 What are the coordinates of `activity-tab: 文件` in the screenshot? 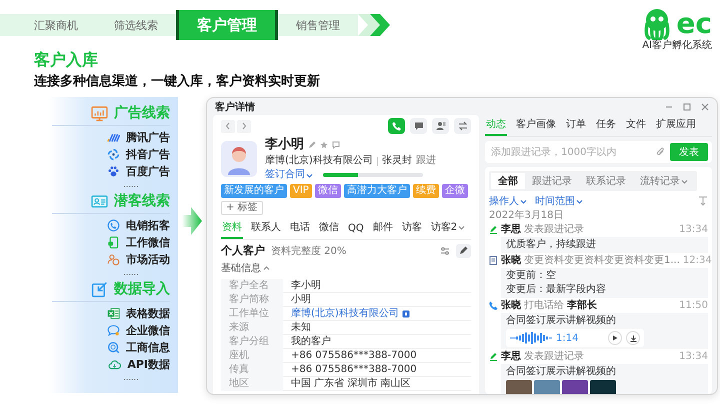 It's located at (636, 125).